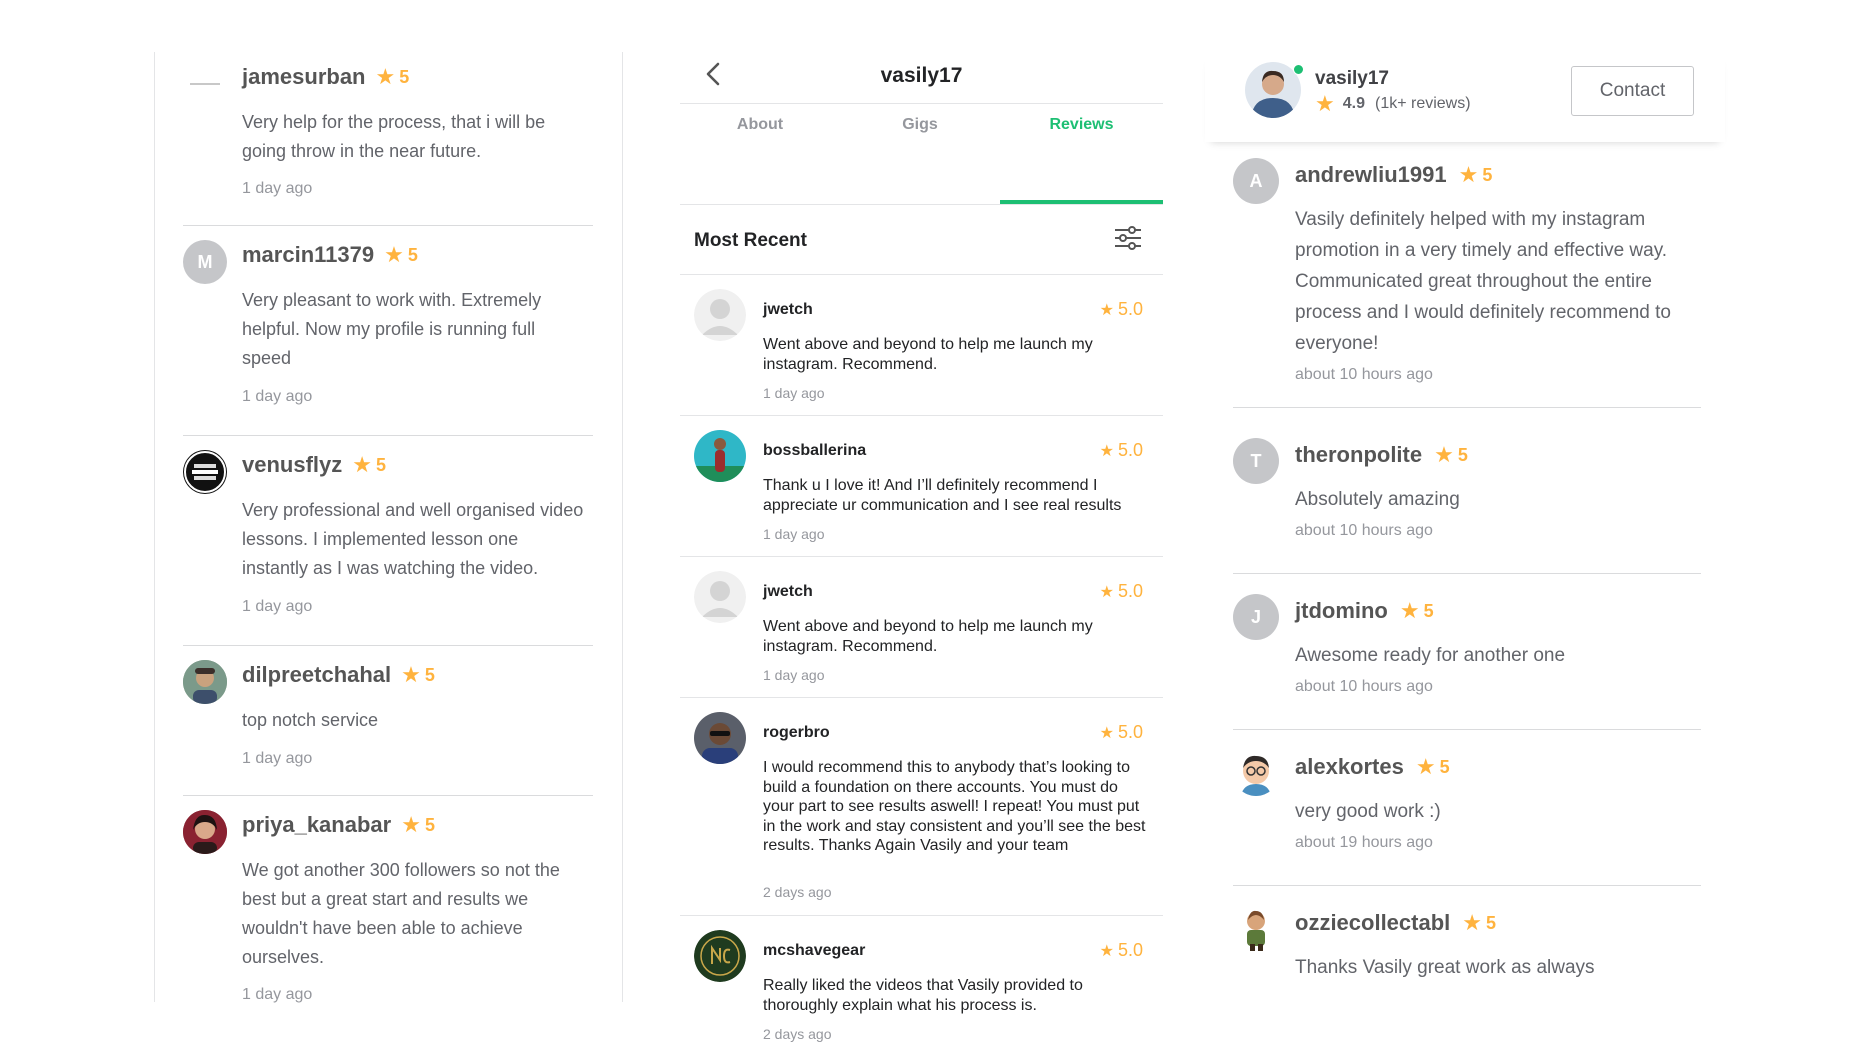 The image size is (1856, 1044). What do you see at coordinates (797, 892) in the screenshot?
I see `review-time: 2 days ago` at bounding box center [797, 892].